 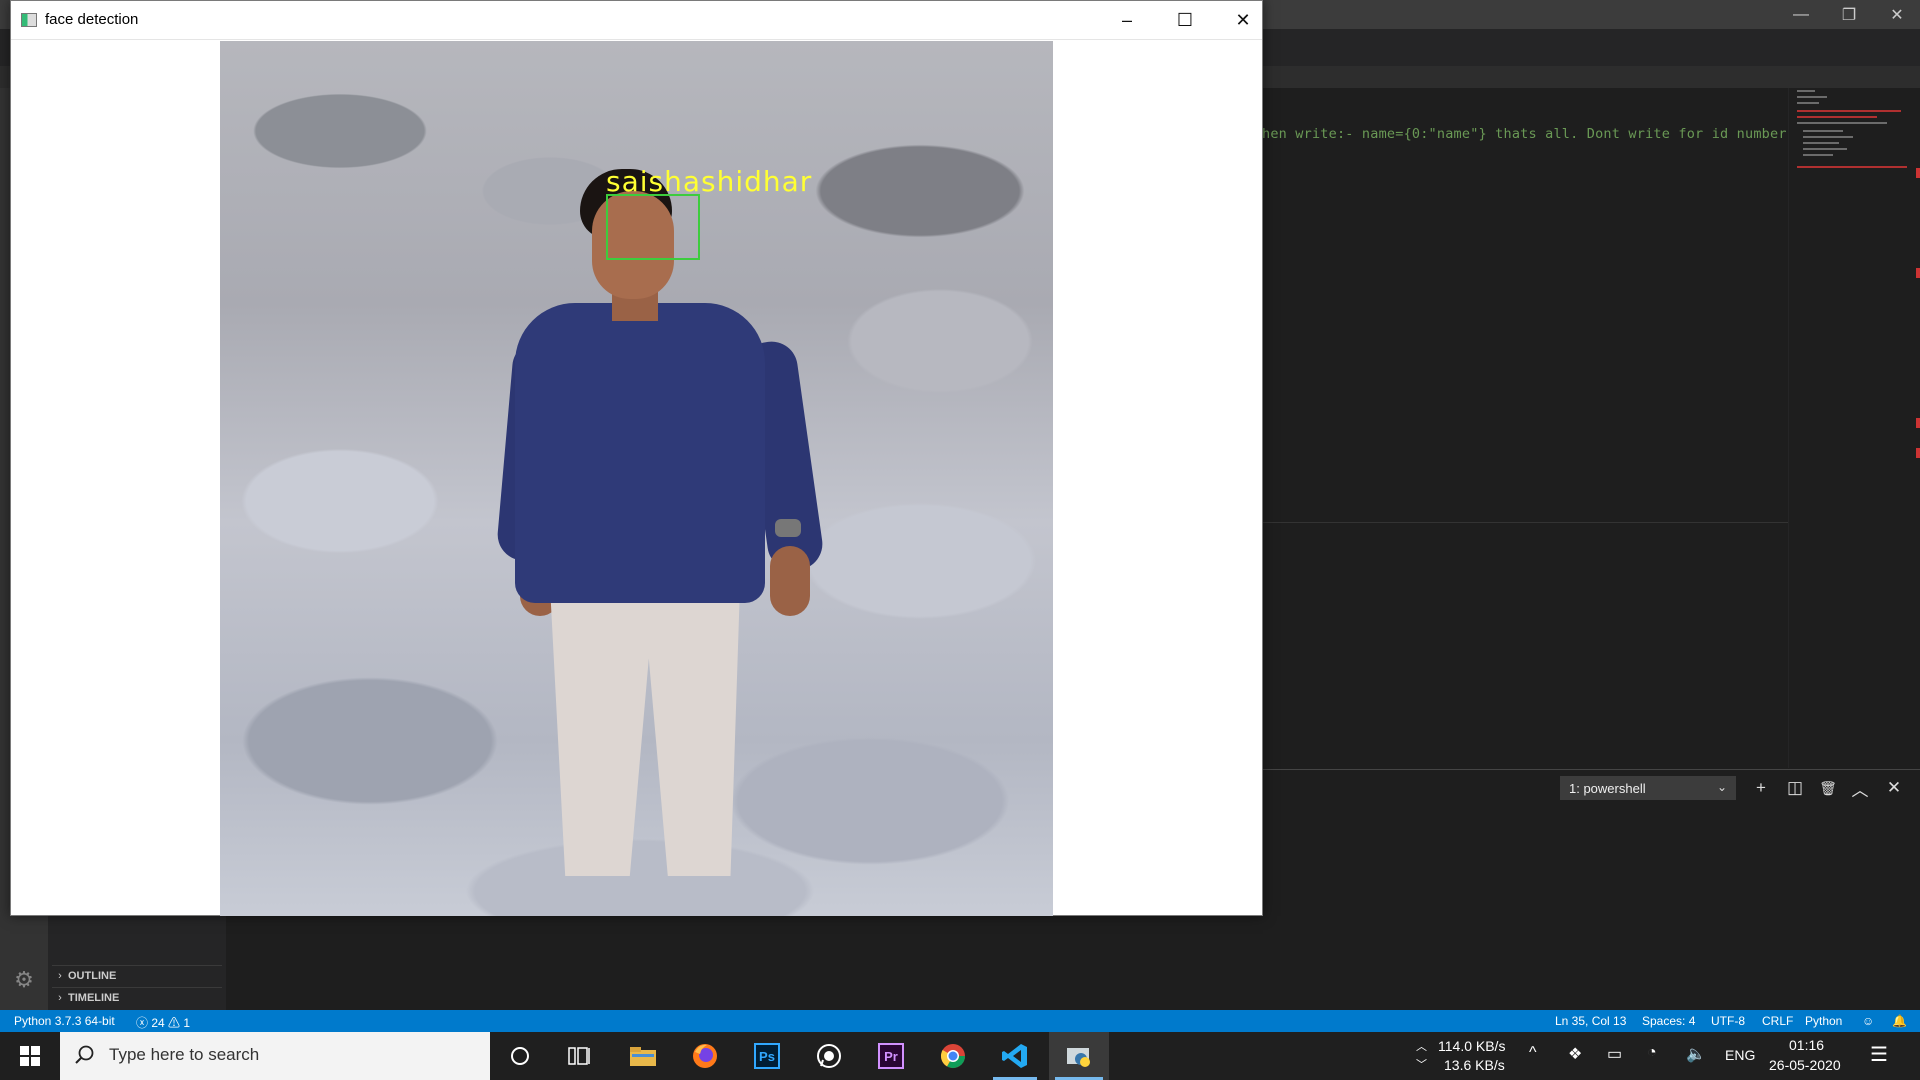 What do you see at coordinates (64, 1021) in the screenshot?
I see `python-interpreter: Python 3.7.3 64-bit` at bounding box center [64, 1021].